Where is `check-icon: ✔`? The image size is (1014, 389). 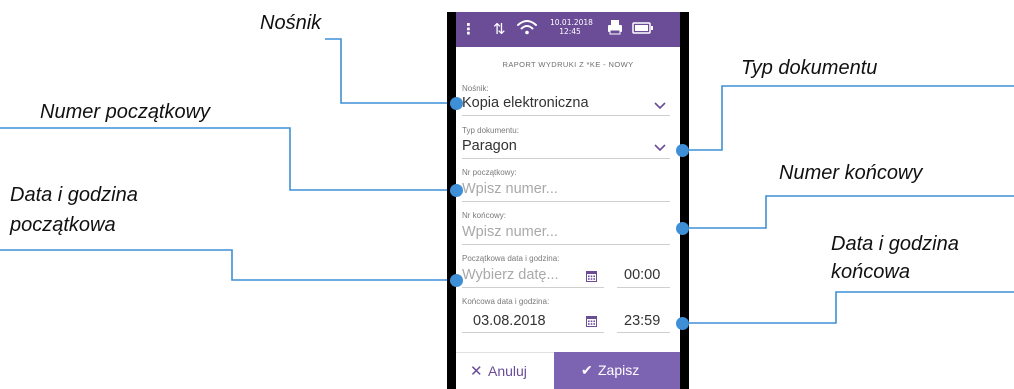
check-icon: ✔ is located at coordinates (587, 370).